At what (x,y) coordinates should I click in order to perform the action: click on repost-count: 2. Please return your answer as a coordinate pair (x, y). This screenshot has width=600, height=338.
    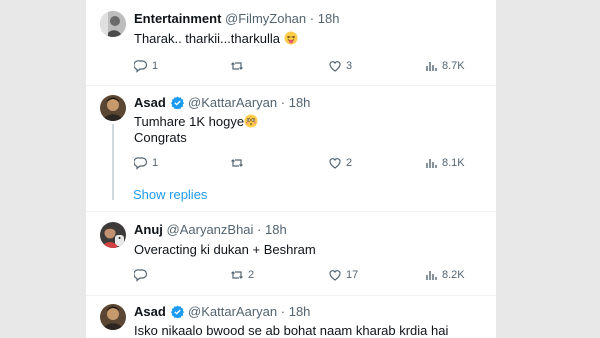
    Looking at the image, I should click on (251, 275).